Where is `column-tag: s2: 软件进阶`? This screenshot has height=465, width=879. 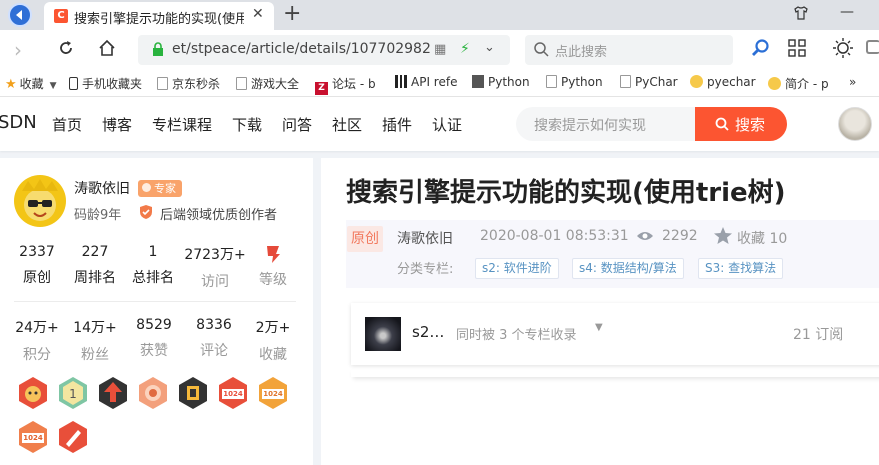
column-tag: s2: 软件进阶 is located at coordinates (517, 268).